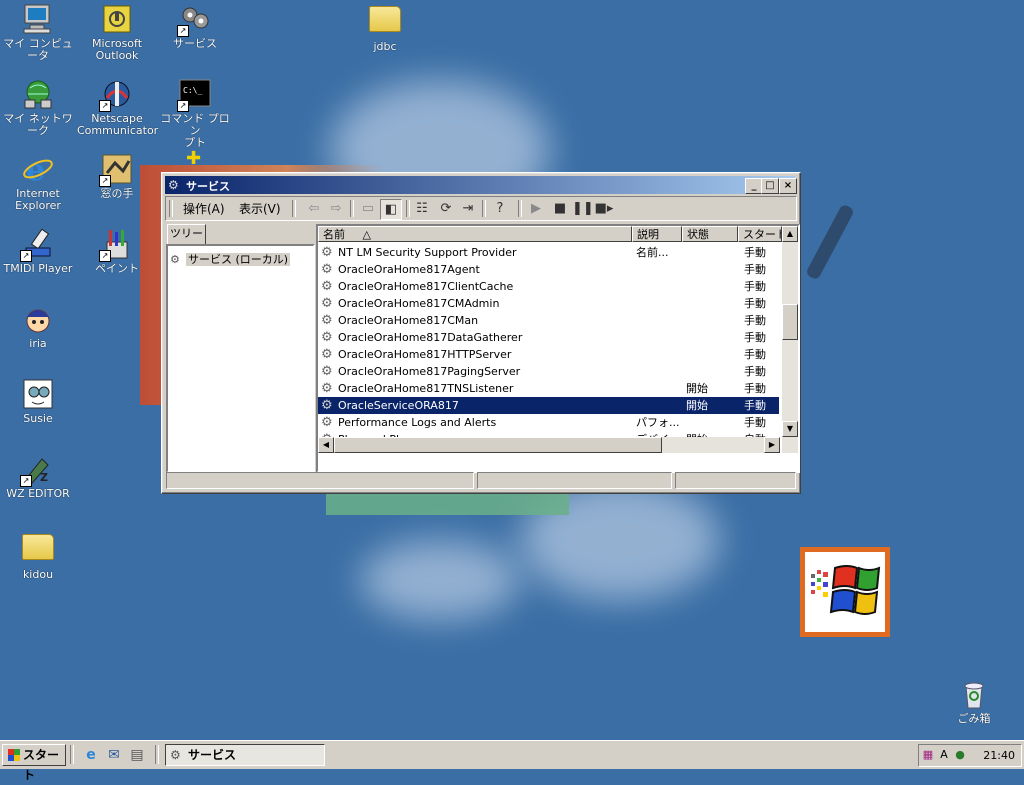  I want to click on shortcut-arrow-icon: ↗, so click(105, 256).